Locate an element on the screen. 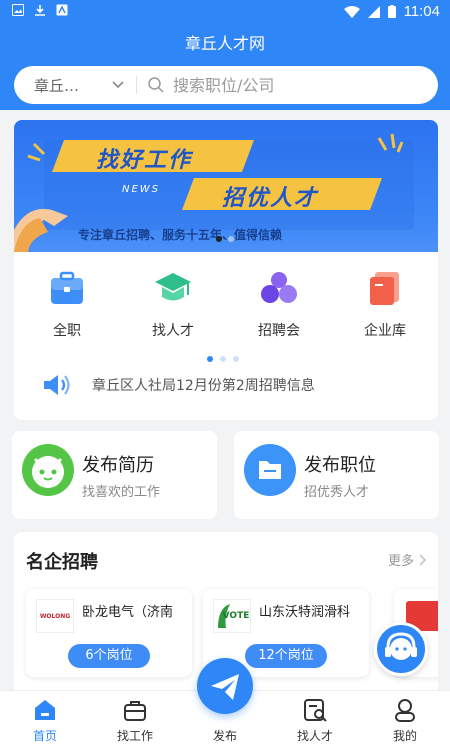 This screenshot has height=750, width=450. post-resume-subtitle: 找喜欢的工作 is located at coordinates (121, 492).